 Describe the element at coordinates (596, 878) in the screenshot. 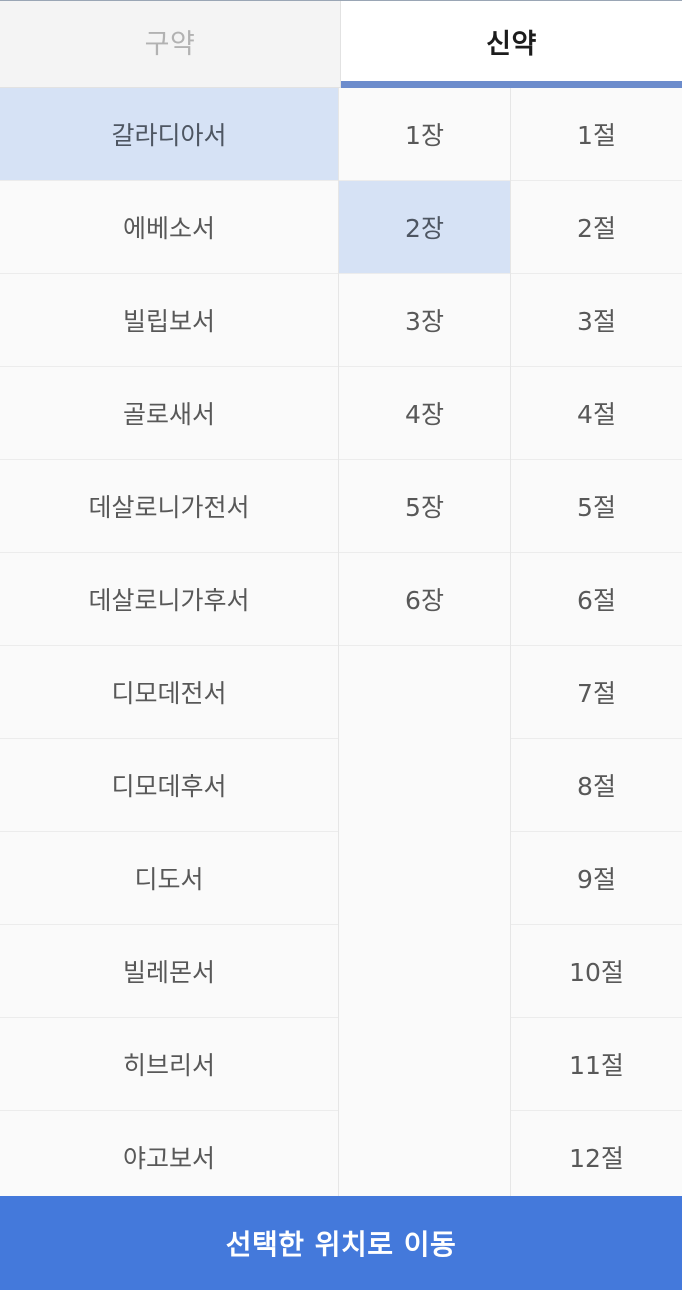

I see `verse-cell: 9절` at that location.